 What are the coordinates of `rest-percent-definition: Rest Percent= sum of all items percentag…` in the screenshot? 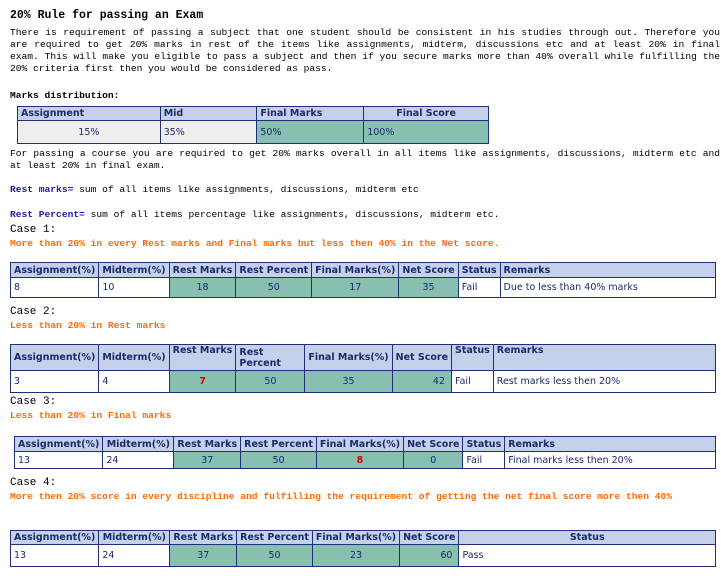 It's located at (254, 215).